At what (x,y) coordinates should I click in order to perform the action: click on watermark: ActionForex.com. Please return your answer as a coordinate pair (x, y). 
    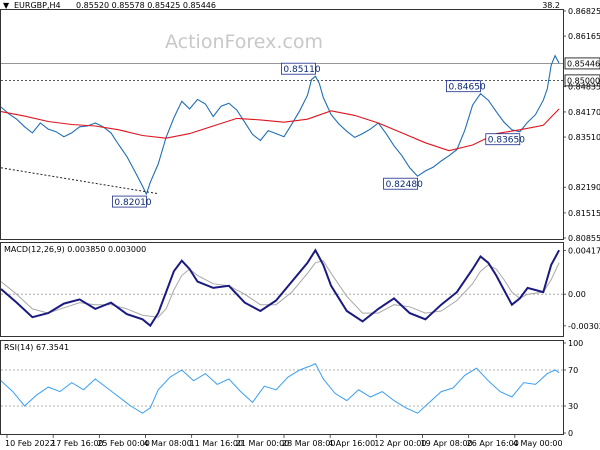
    Looking at the image, I should click on (244, 42).